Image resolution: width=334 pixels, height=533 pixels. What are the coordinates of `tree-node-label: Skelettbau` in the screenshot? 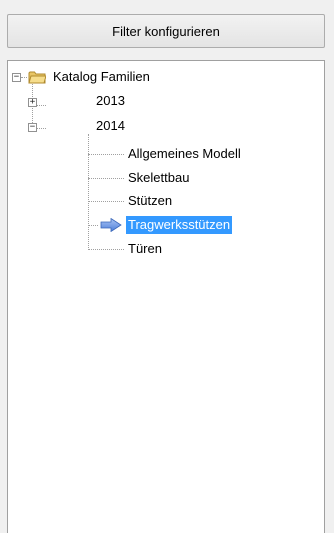 It's located at (159, 177).